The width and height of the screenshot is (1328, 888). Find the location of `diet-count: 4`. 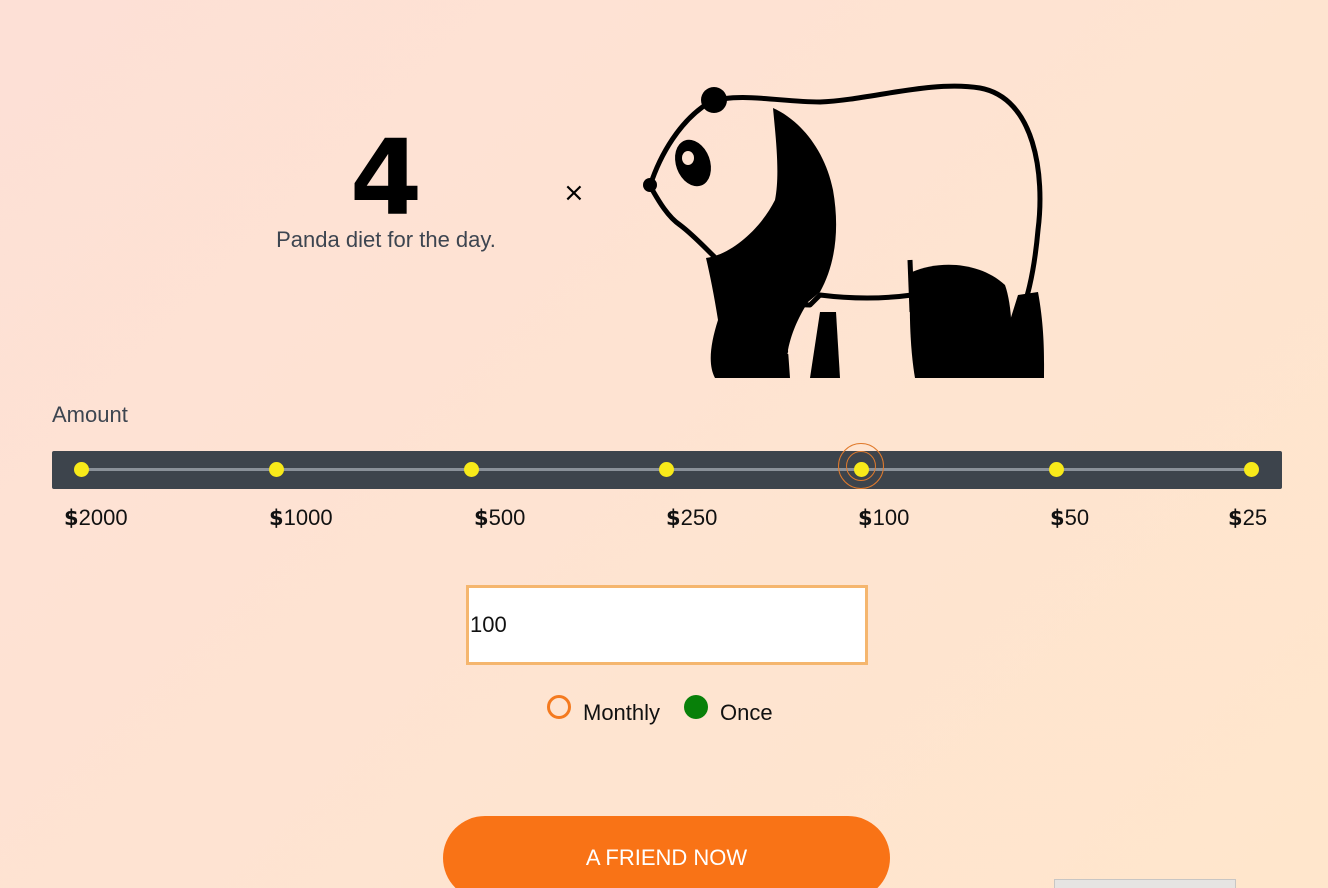

diet-count: 4 is located at coordinates (386, 178).